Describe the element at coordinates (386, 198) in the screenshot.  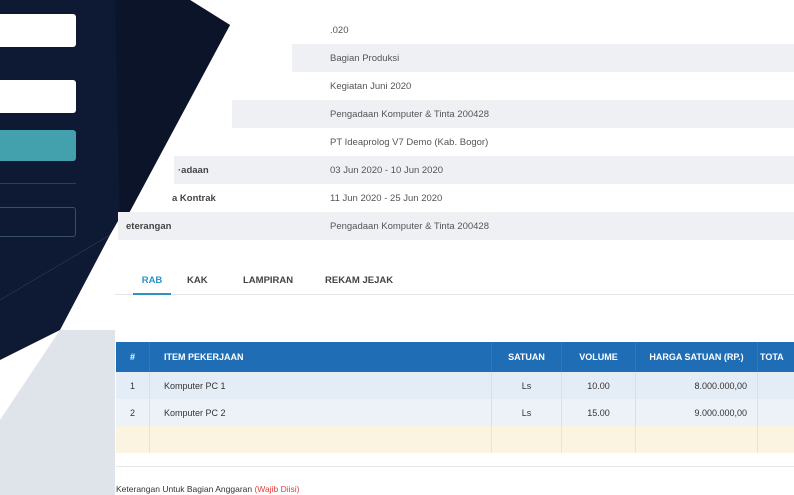
I see `detail-value: 11 Jun 2020 - 25 Jun 2020` at that location.